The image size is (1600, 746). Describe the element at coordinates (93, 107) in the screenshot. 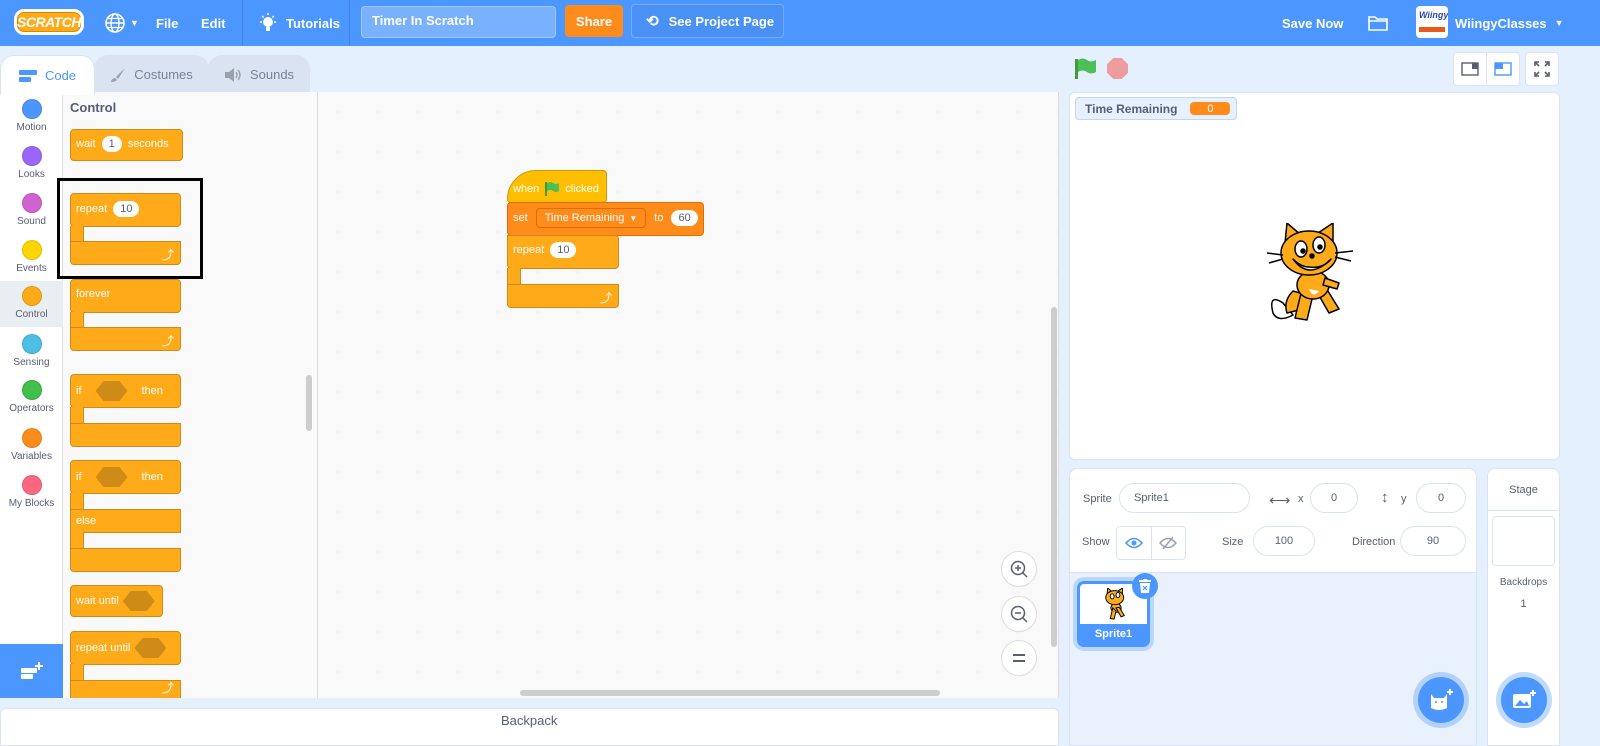

I see `palette-section-title: Control` at that location.